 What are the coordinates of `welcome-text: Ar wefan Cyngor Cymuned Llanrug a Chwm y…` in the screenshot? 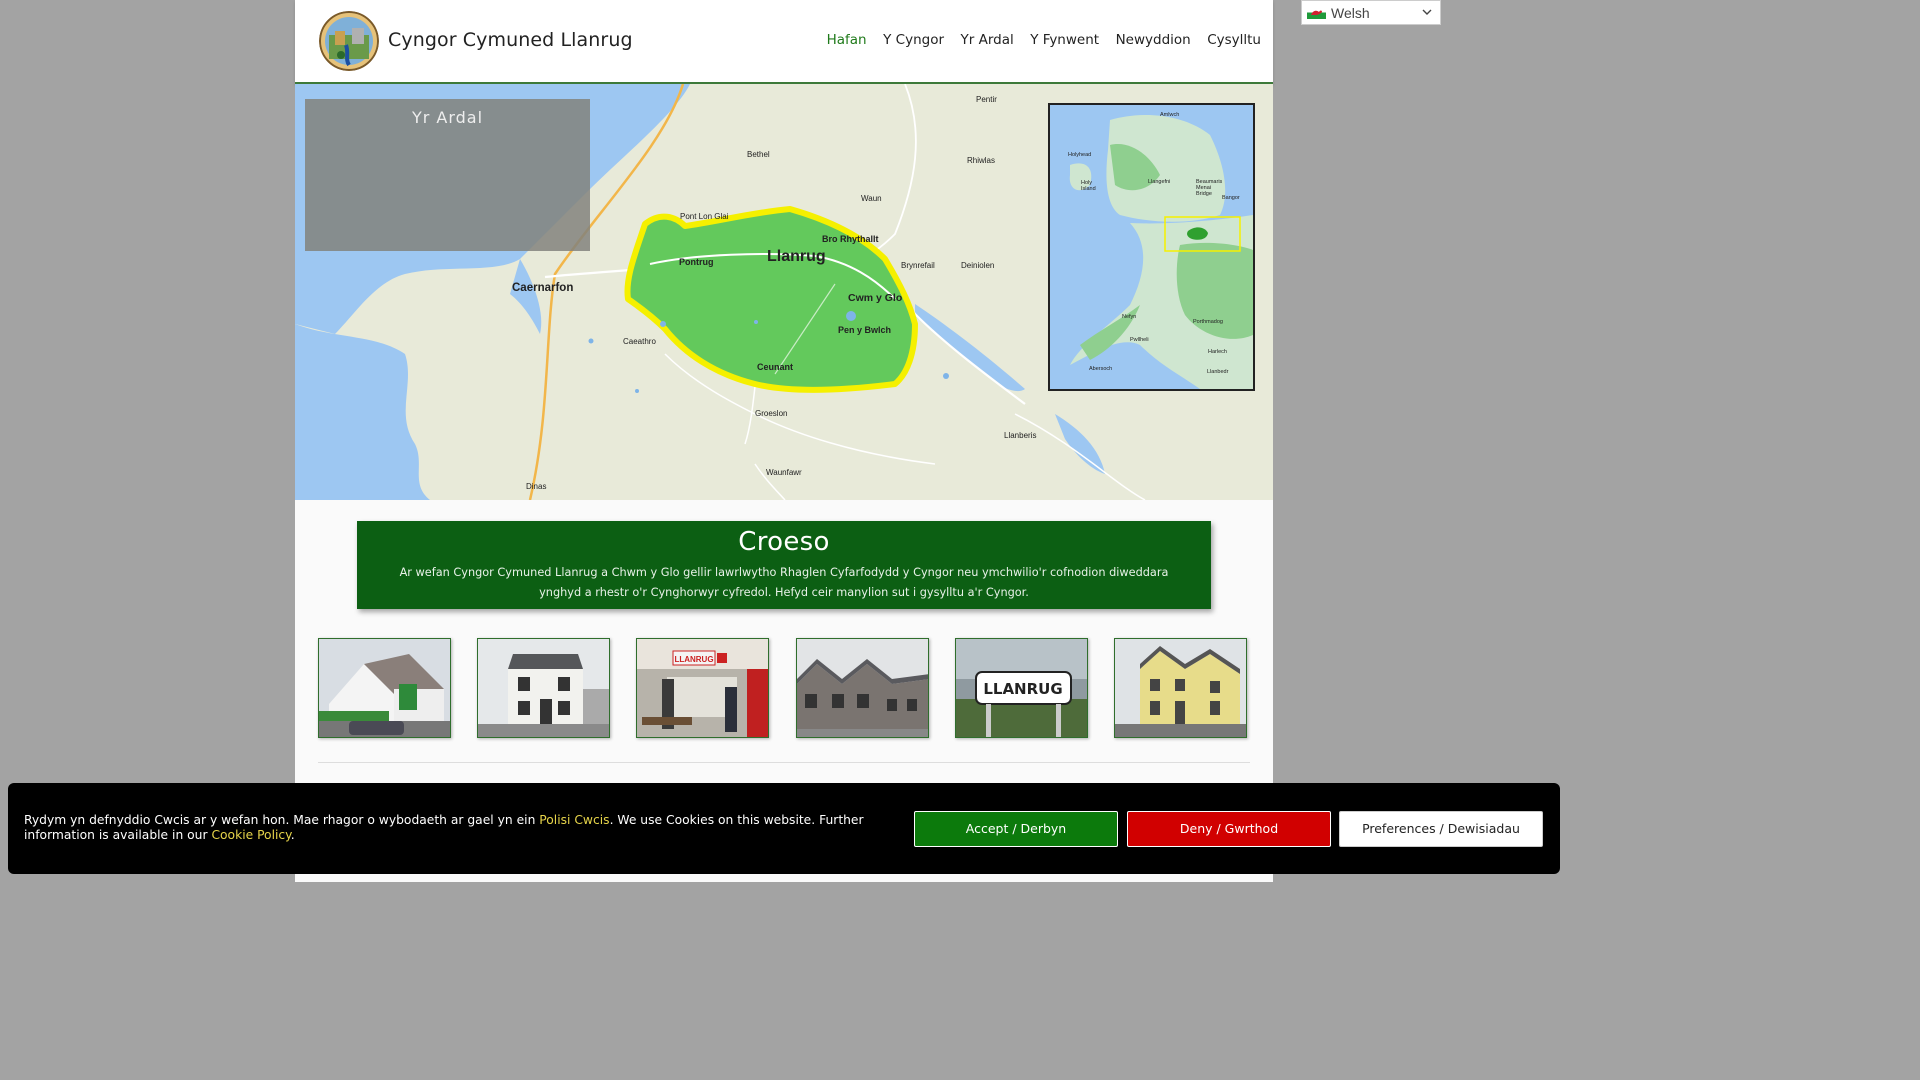 It's located at (784, 582).